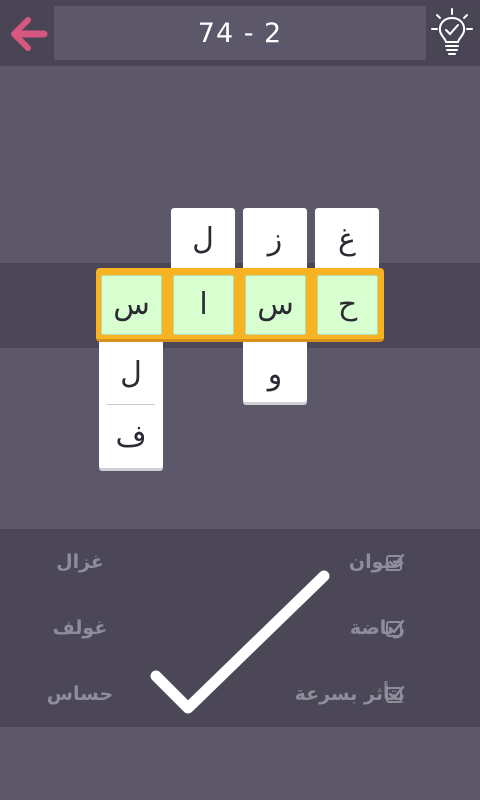 Image resolution: width=480 pixels, height=800 pixels. I want to click on top-bar: 74 - 2, so click(240, 33).